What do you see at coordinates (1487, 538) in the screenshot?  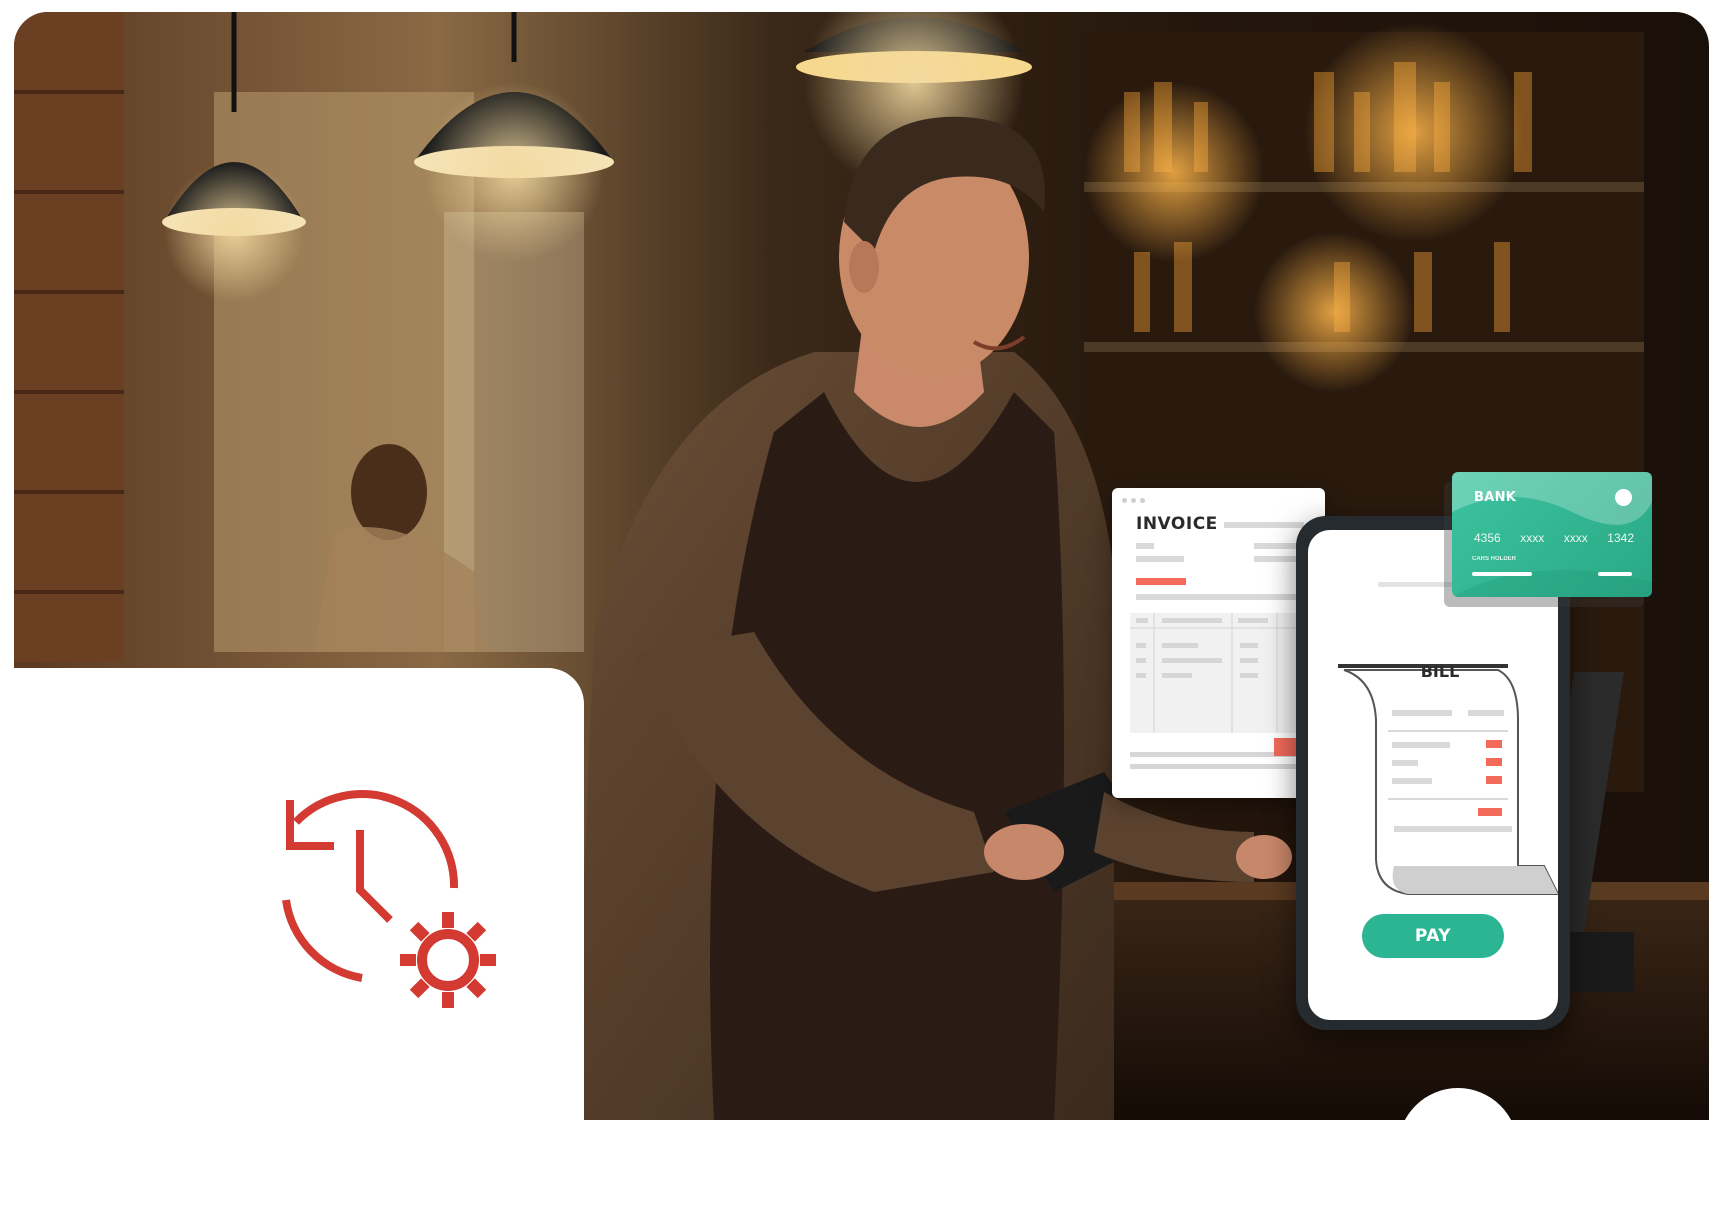 I see `card-number-group: 4356` at bounding box center [1487, 538].